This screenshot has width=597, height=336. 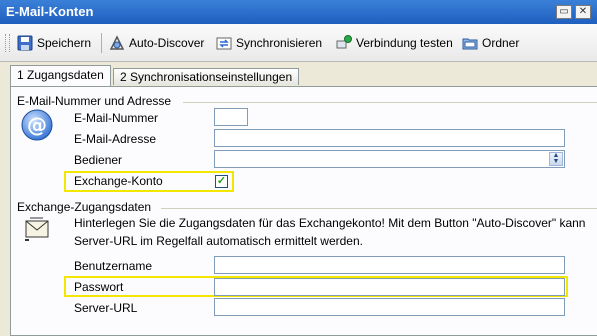 I want to click on test-connection-button: Verbindung testen, so click(x=394, y=43).